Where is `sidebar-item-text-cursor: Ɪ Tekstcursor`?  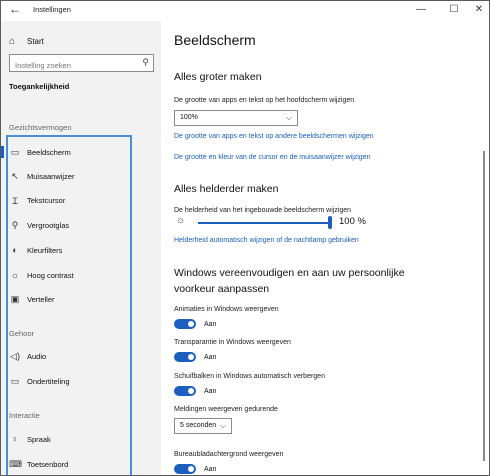
sidebar-item-text-cursor: Ɪ Tekstcursor is located at coordinates (37, 200).